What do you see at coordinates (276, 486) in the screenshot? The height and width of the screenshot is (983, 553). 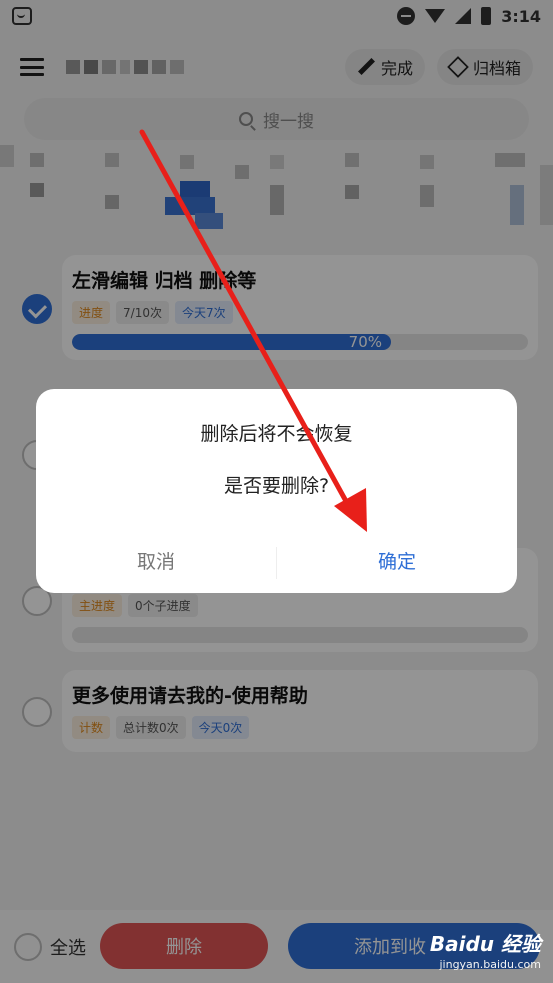 I see `dialog-message-line2: 是否要删除?` at bounding box center [276, 486].